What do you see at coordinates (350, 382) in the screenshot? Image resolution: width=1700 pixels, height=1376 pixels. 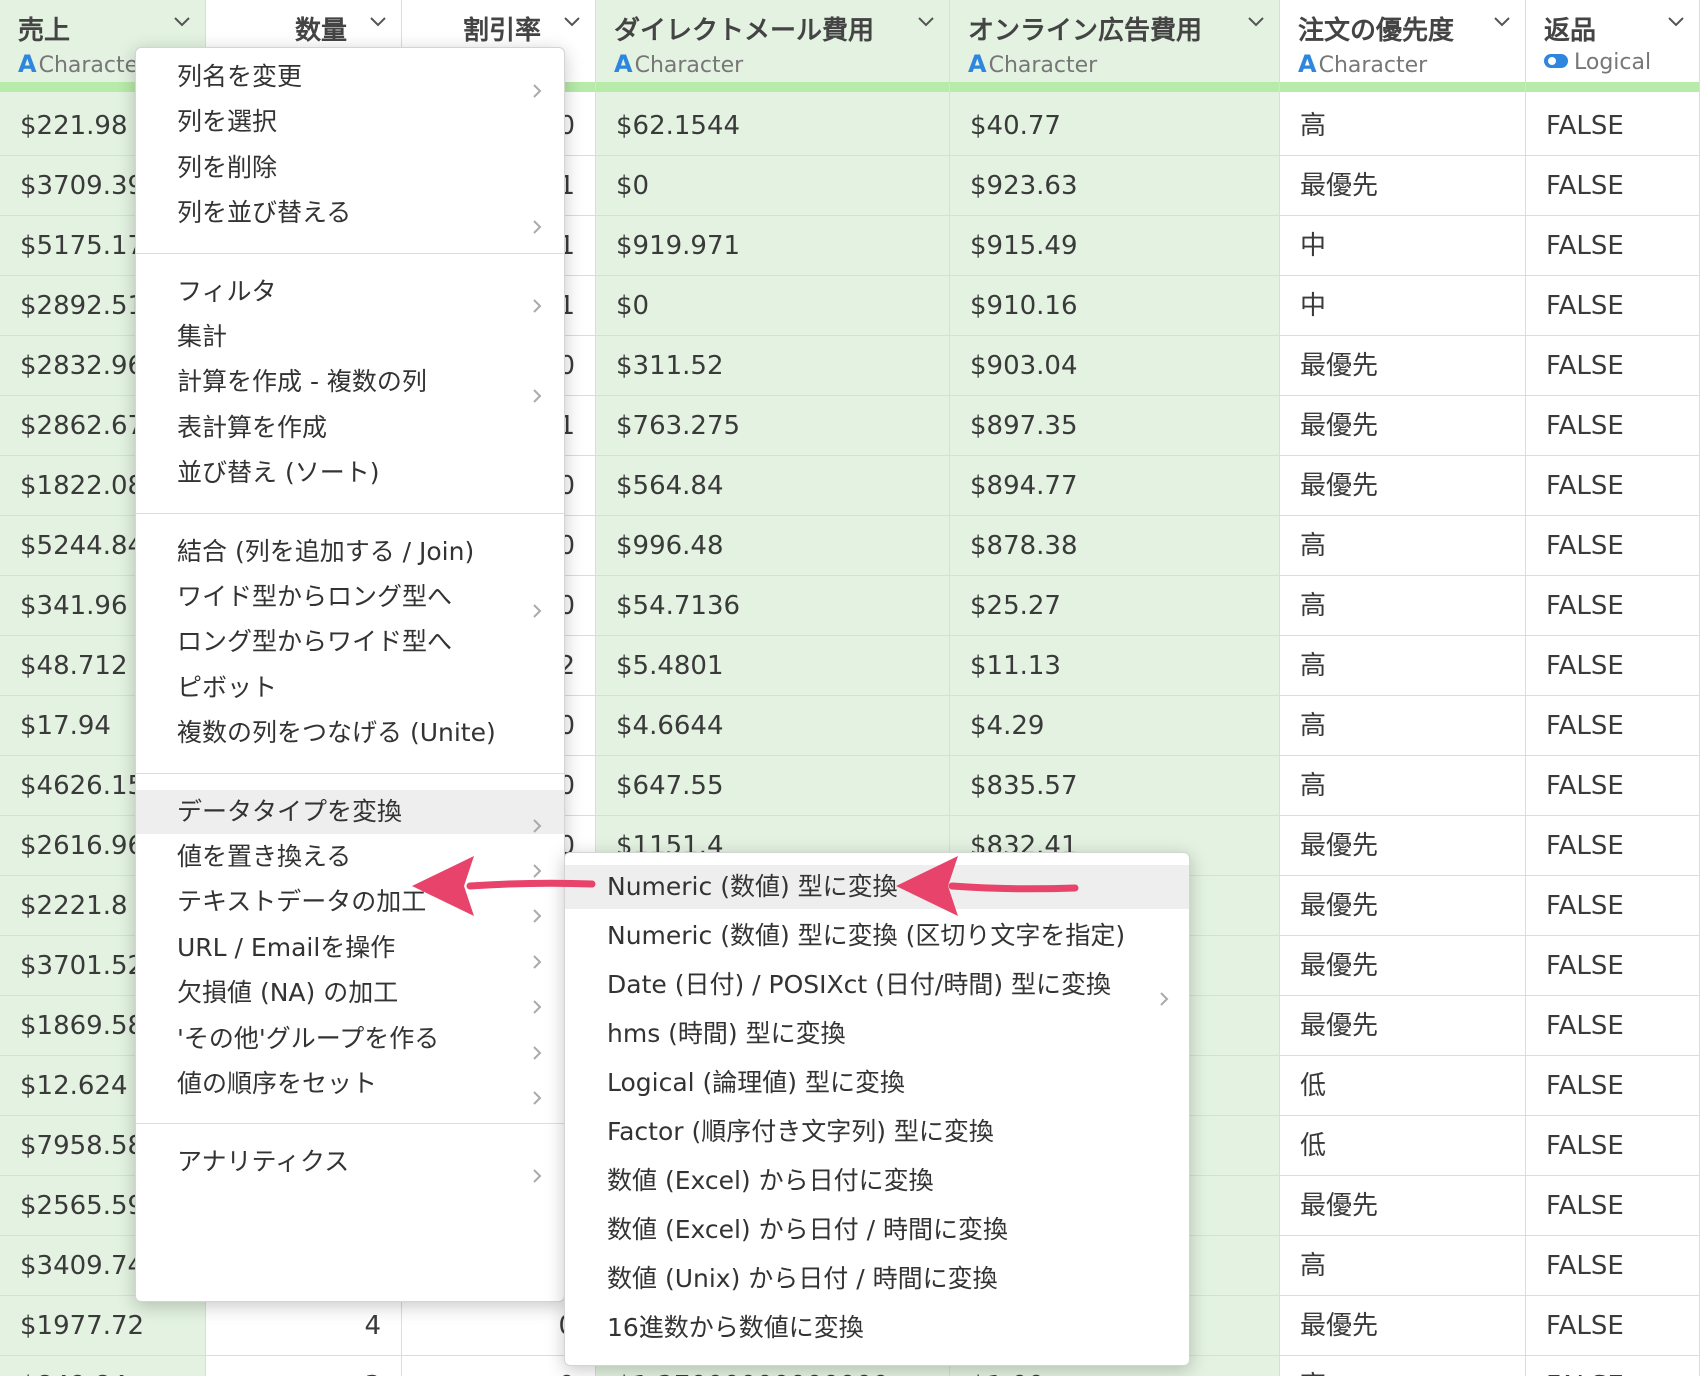 I see `menu-item: 計算を作成 - 複数の列` at bounding box center [350, 382].